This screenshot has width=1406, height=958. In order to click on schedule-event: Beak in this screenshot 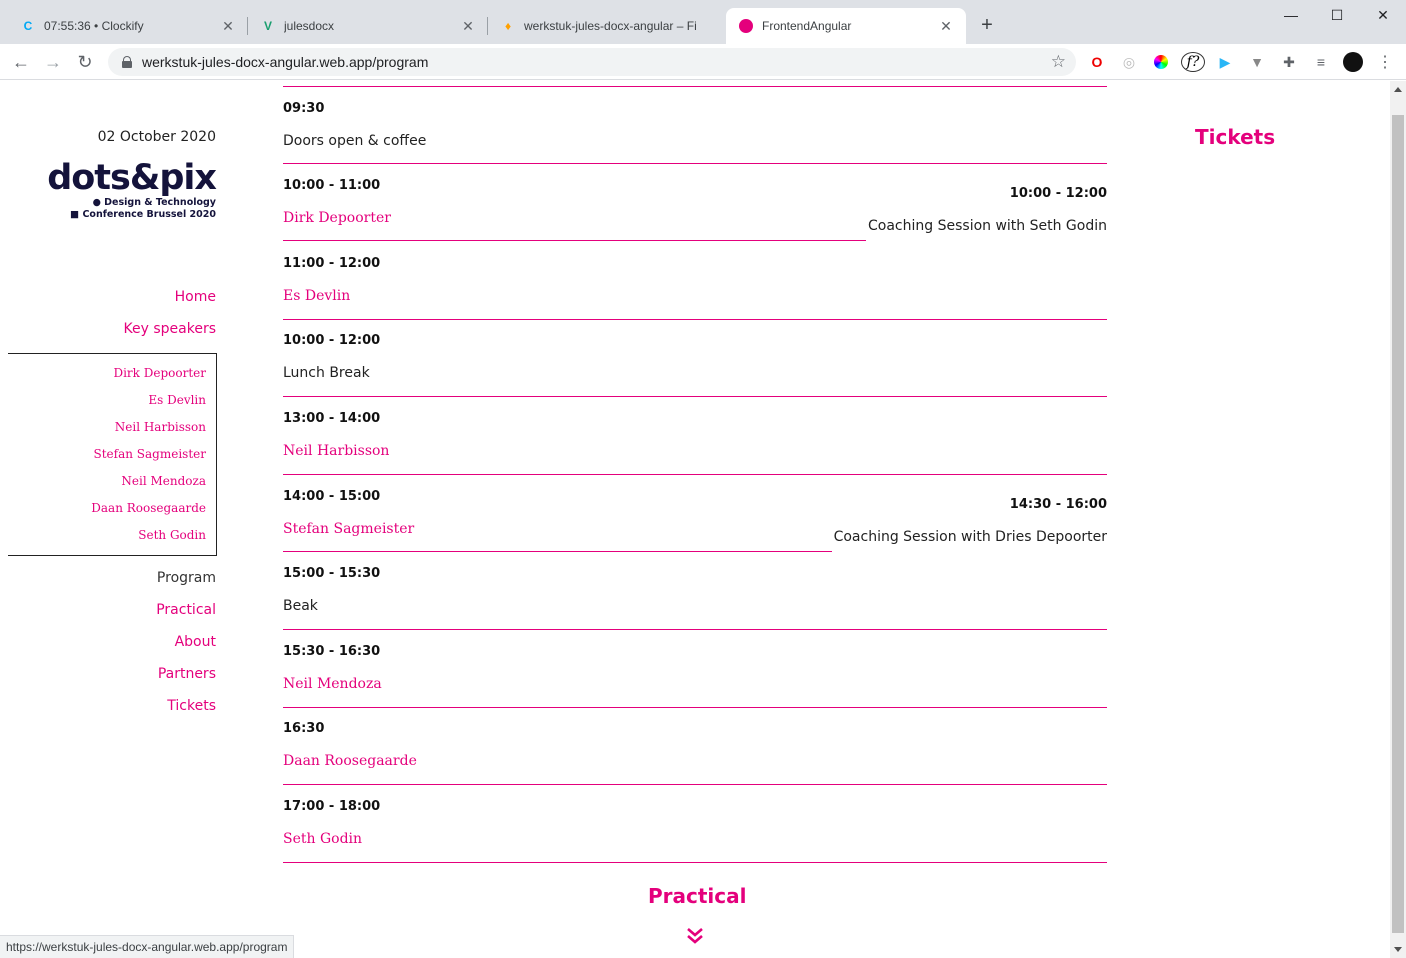, I will do `click(300, 606)`.